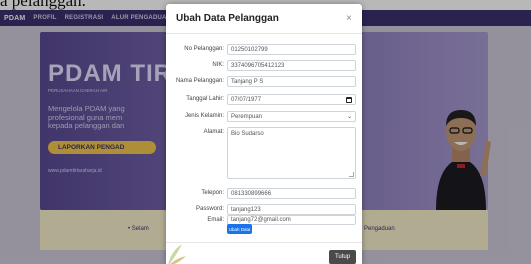  Describe the element at coordinates (212, 193) in the screenshot. I see `telepon-label: Telepon:` at that location.